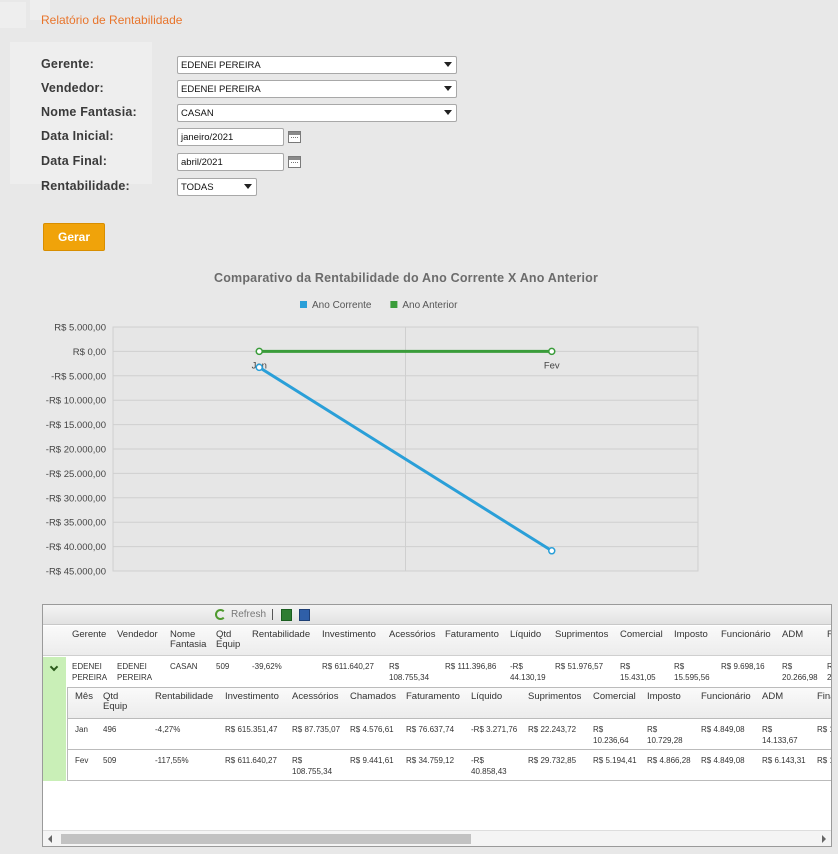 The image size is (838, 854). What do you see at coordinates (286, 615) in the screenshot?
I see `excel-export-icon` at bounding box center [286, 615].